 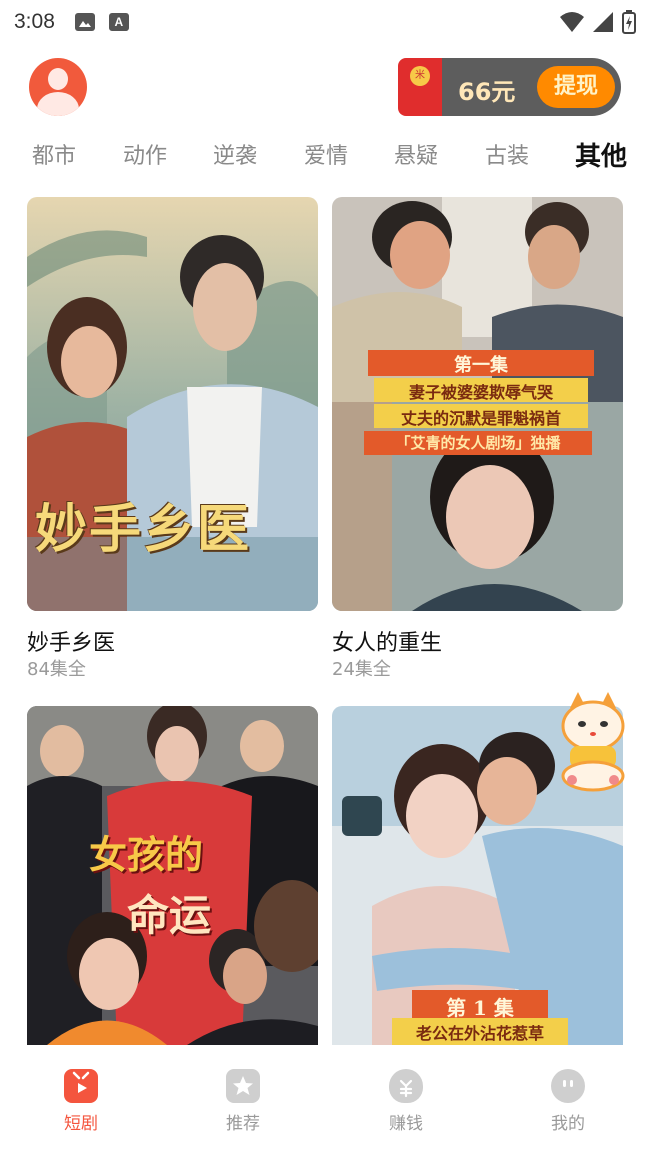 I want to click on tab-aiqing: 爱情, so click(x=326, y=154).